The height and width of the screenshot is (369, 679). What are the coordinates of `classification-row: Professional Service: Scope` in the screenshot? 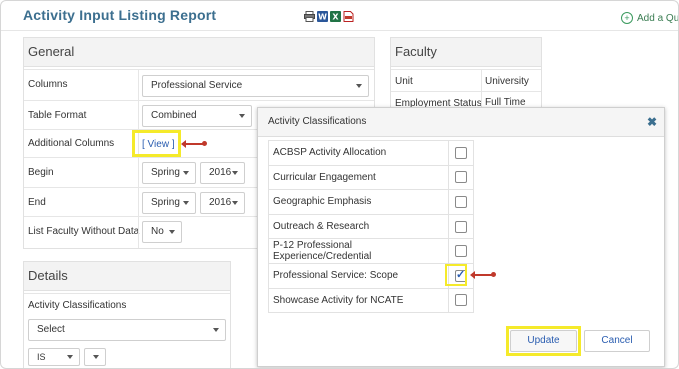 It's located at (371, 275).